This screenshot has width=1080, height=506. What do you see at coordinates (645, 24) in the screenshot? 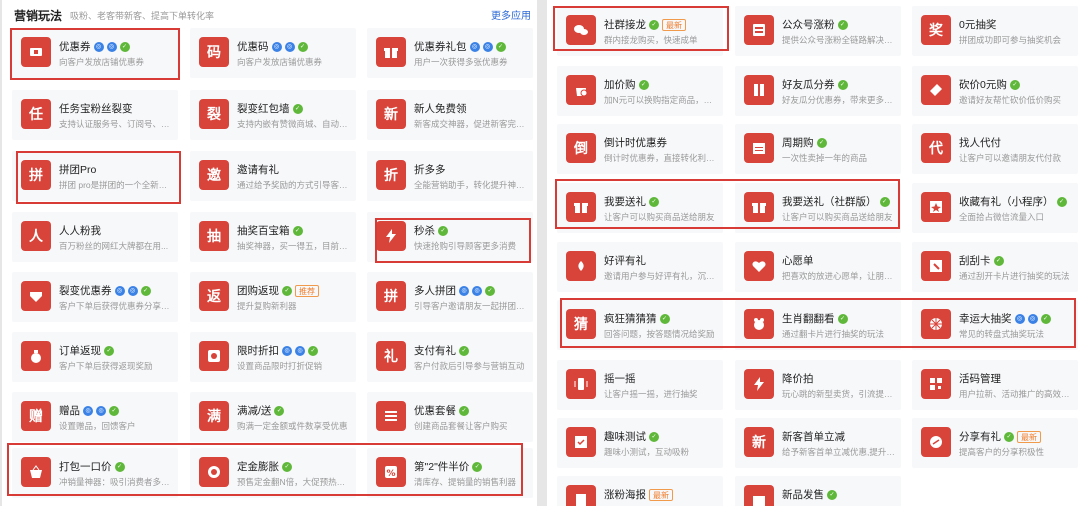
I see `feature-name-row: 社群接龙 ✓ 最新` at bounding box center [645, 24].